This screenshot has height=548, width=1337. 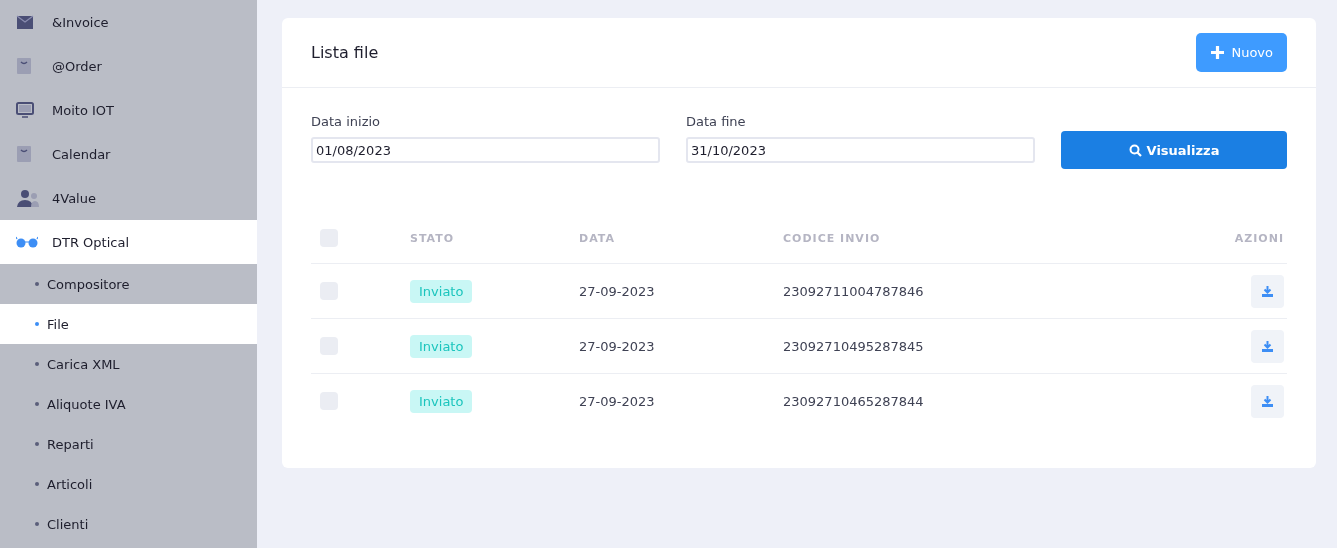 What do you see at coordinates (832, 238) in the screenshot?
I see `column-header: CODICE INVIO` at bounding box center [832, 238].